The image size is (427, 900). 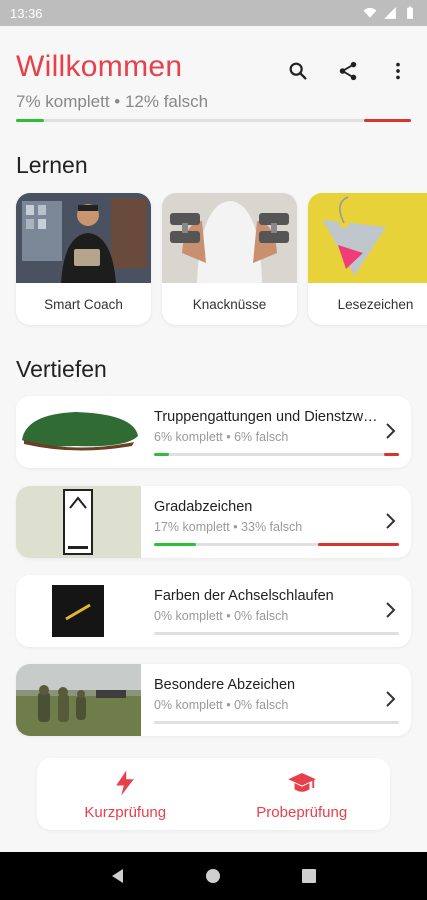 What do you see at coordinates (26, 13) in the screenshot?
I see `status-time: 13:36` at bounding box center [26, 13].